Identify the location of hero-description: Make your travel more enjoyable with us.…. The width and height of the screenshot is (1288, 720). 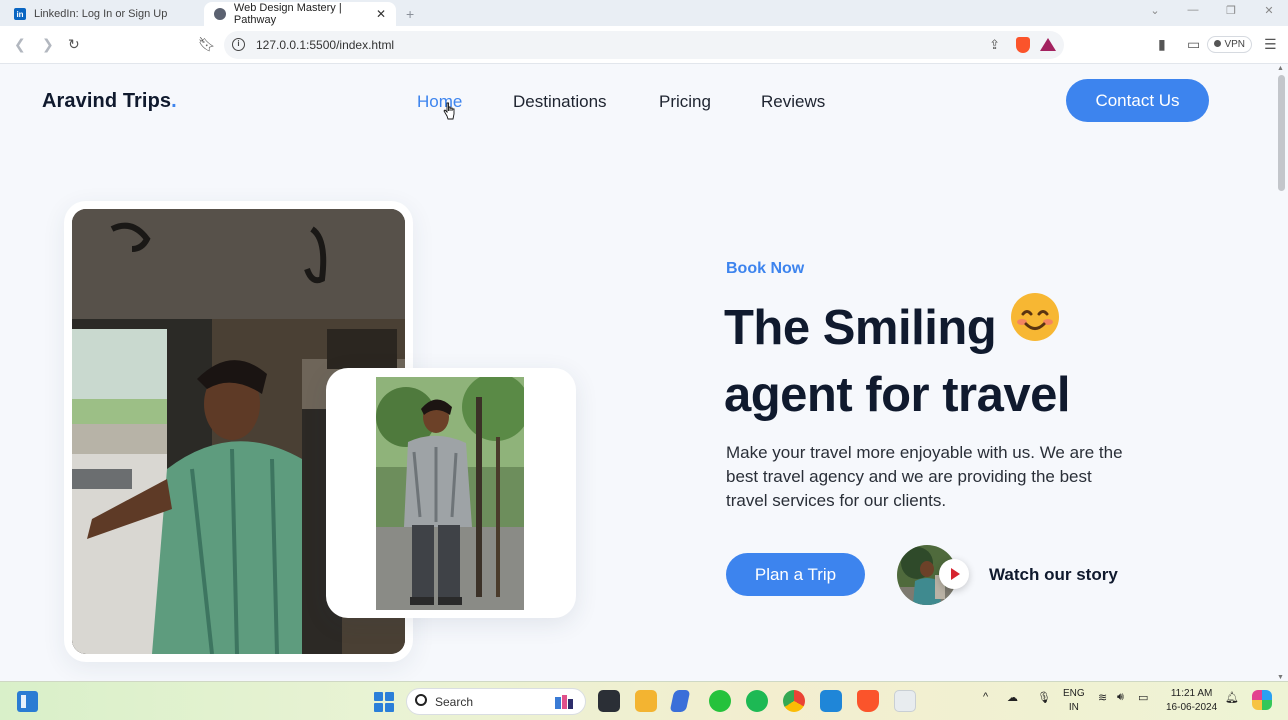
(924, 476).